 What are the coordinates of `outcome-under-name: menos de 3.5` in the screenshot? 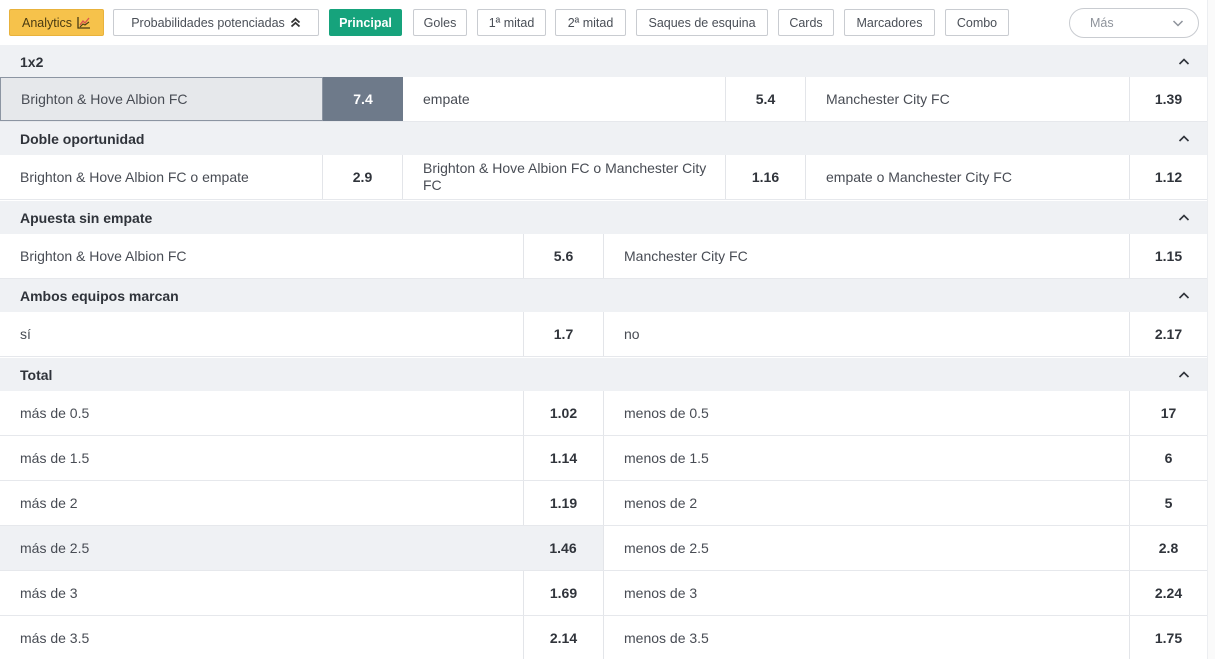 It's located at (866, 637).